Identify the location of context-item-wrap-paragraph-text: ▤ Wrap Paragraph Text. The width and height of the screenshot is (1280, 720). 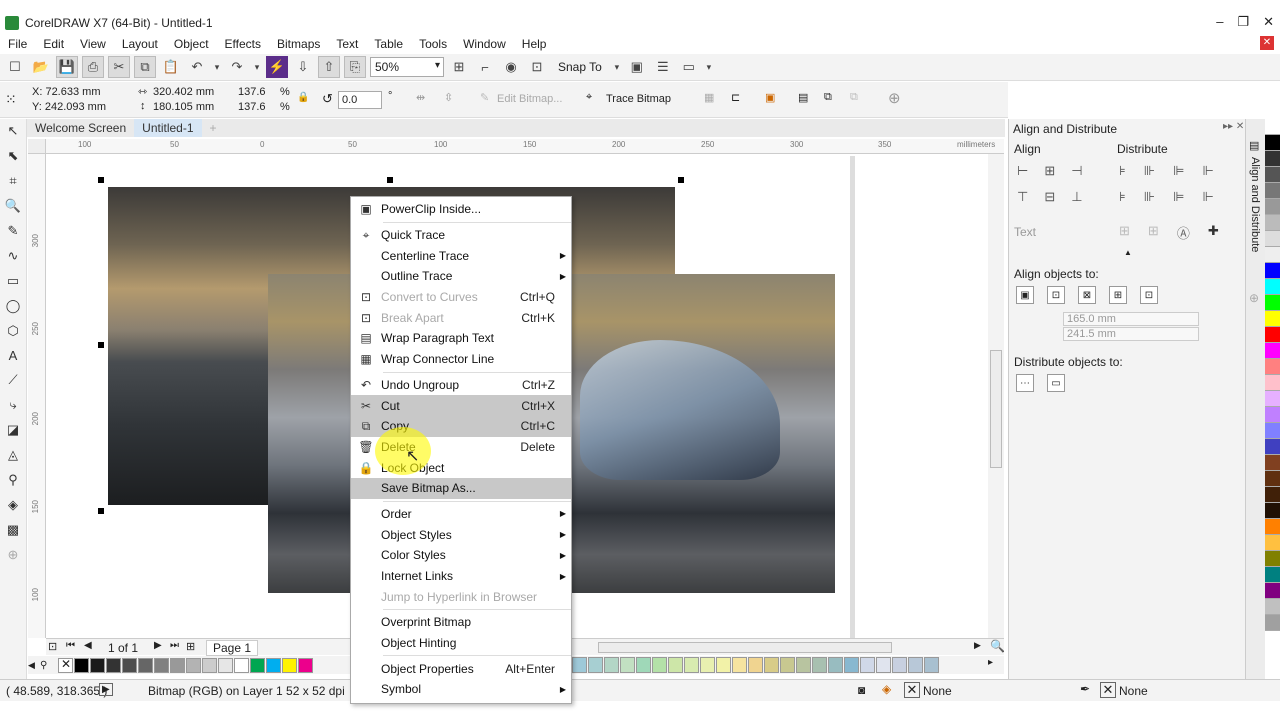
(461, 338).